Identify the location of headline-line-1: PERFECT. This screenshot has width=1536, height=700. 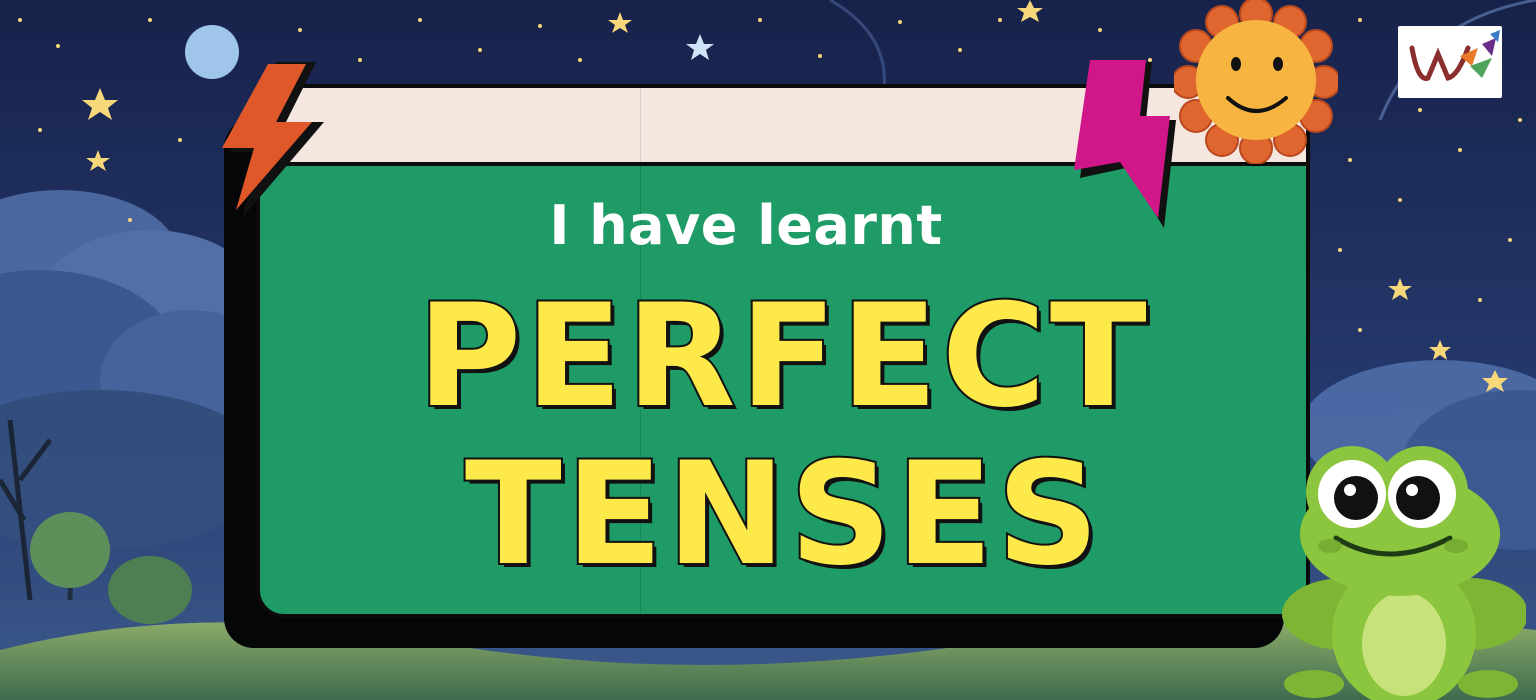
(783, 356).